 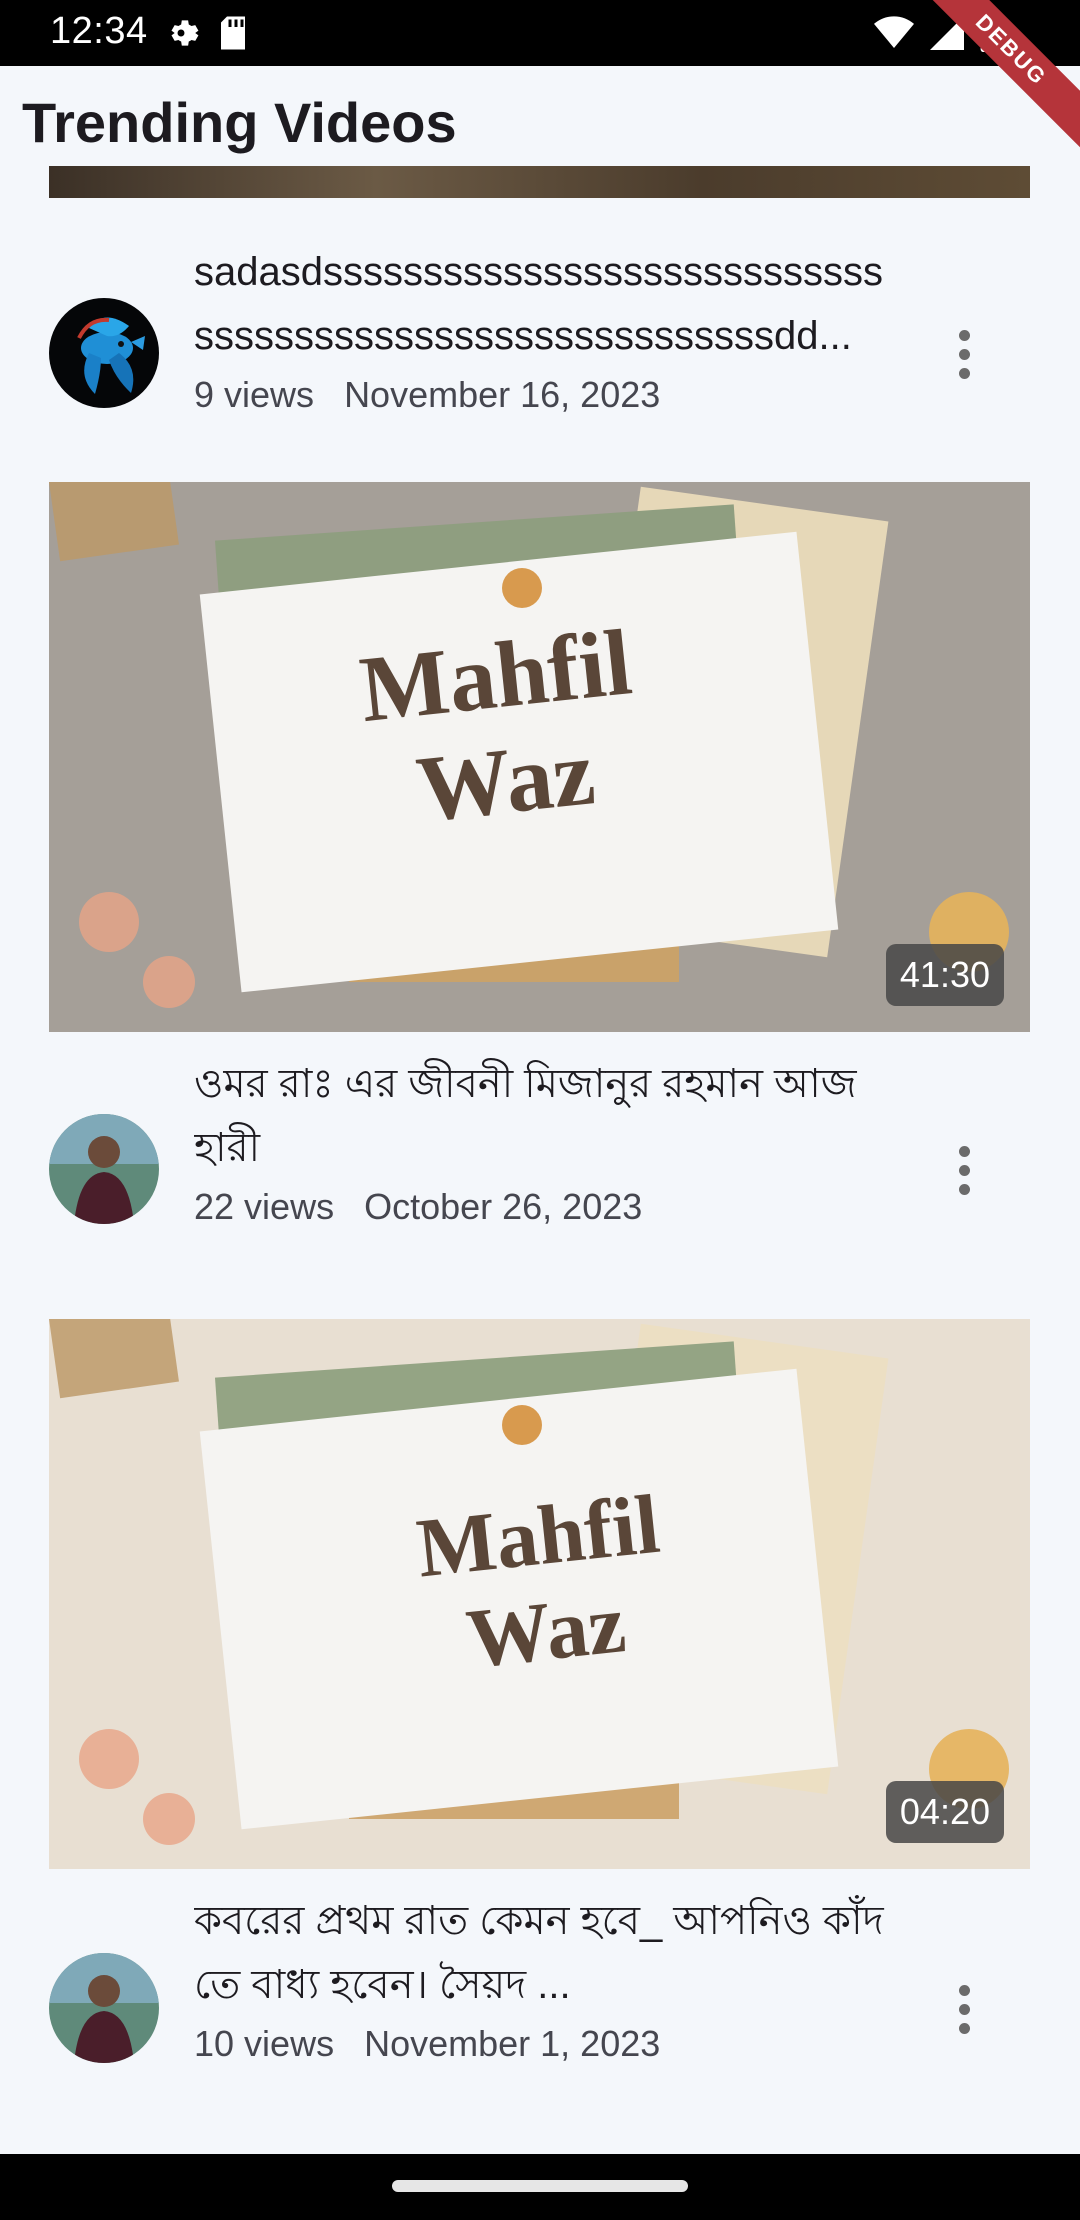 I want to click on video-meta: 9 views November 16, 2023, so click(x=427, y=395).